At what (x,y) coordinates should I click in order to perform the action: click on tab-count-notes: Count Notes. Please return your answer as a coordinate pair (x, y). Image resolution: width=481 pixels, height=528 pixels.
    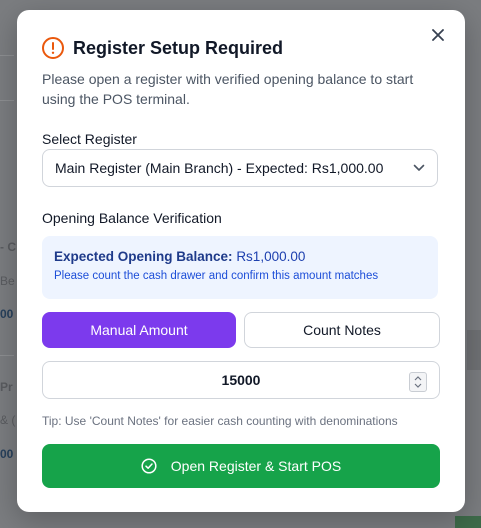
    Looking at the image, I should click on (342, 330).